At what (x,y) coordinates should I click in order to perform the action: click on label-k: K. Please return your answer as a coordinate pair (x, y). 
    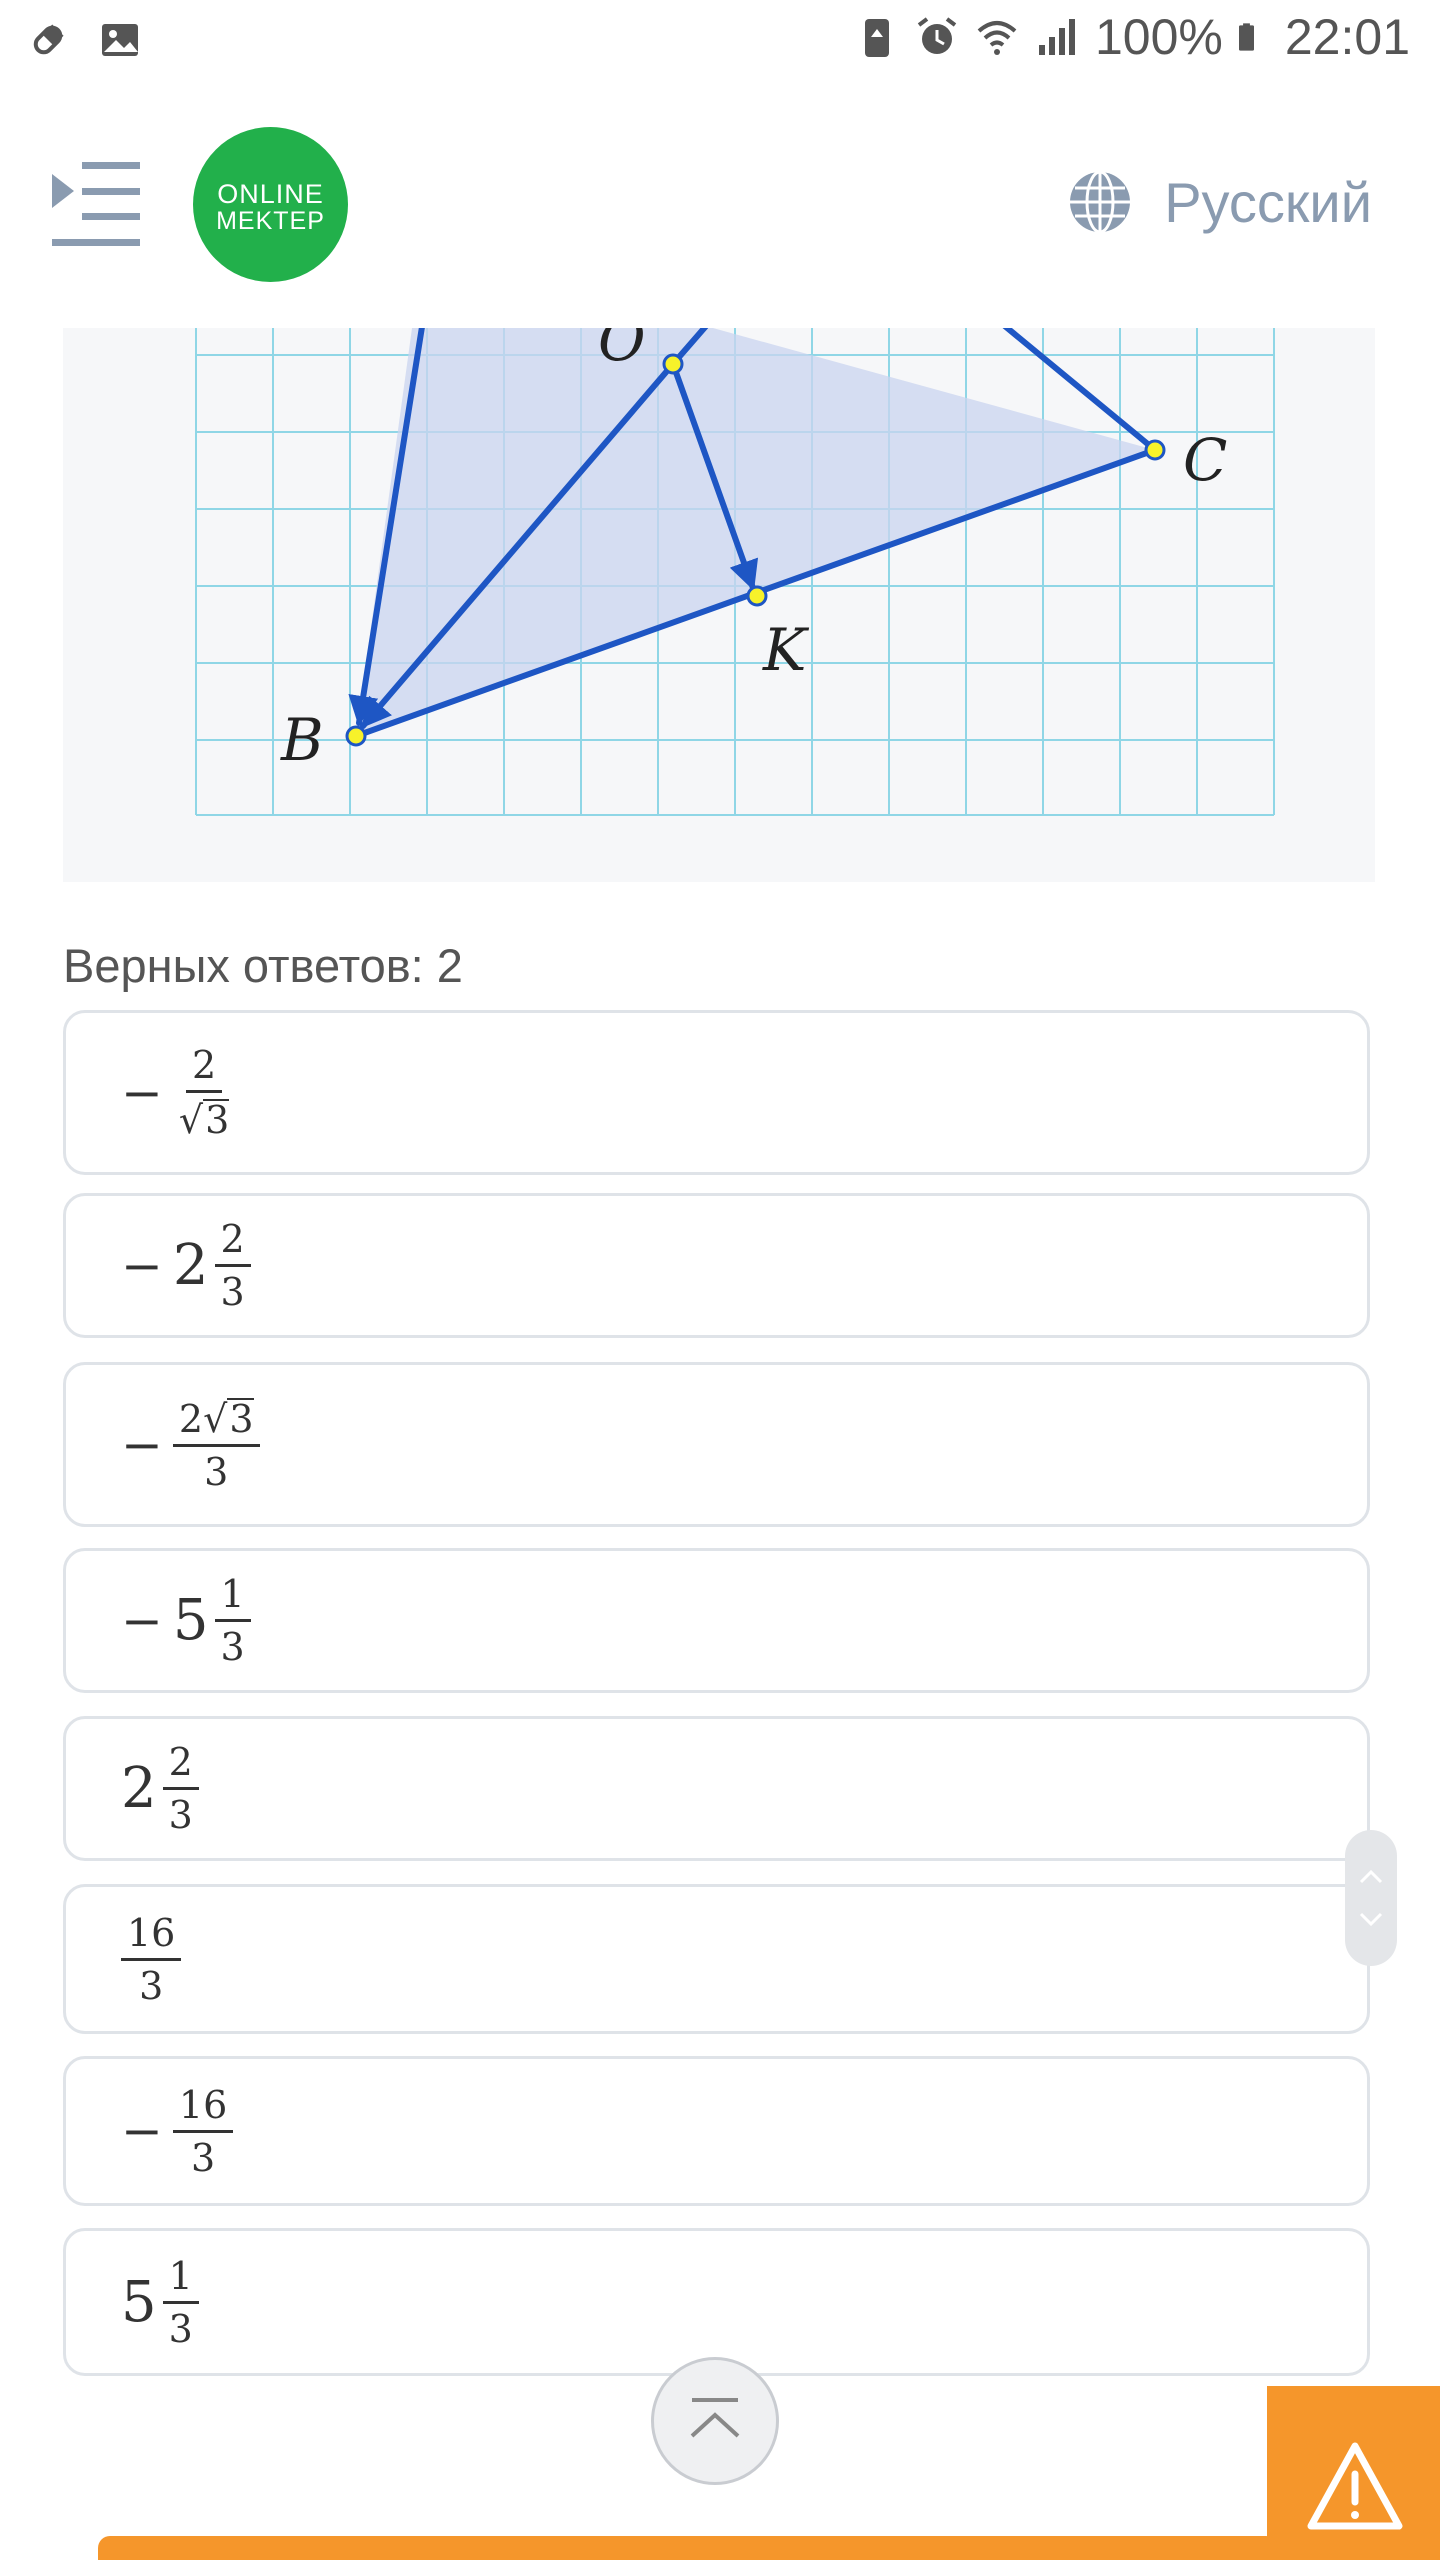
    Looking at the image, I should click on (786, 650).